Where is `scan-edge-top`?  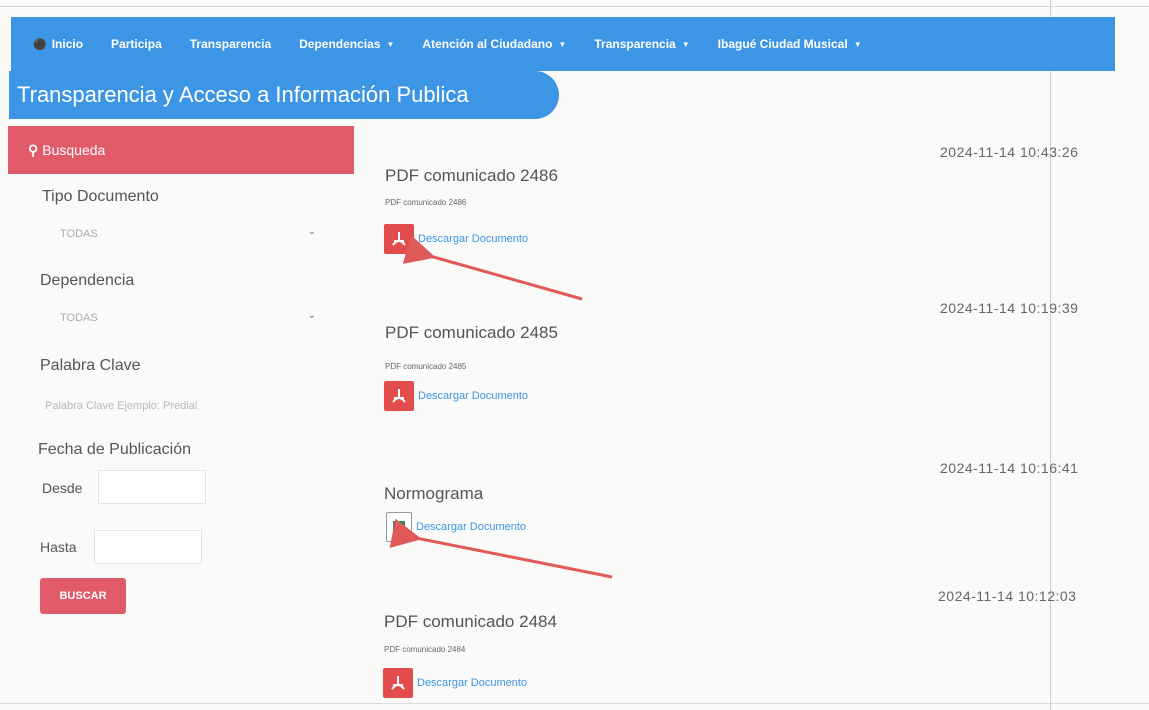
scan-edge-top is located at coordinates (574, 6).